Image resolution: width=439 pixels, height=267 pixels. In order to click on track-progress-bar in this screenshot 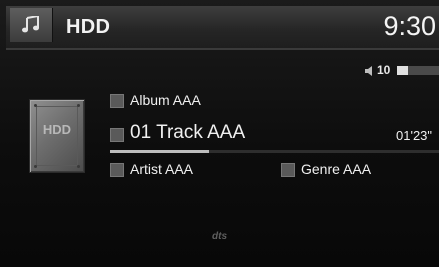, I will do `click(274, 151)`.